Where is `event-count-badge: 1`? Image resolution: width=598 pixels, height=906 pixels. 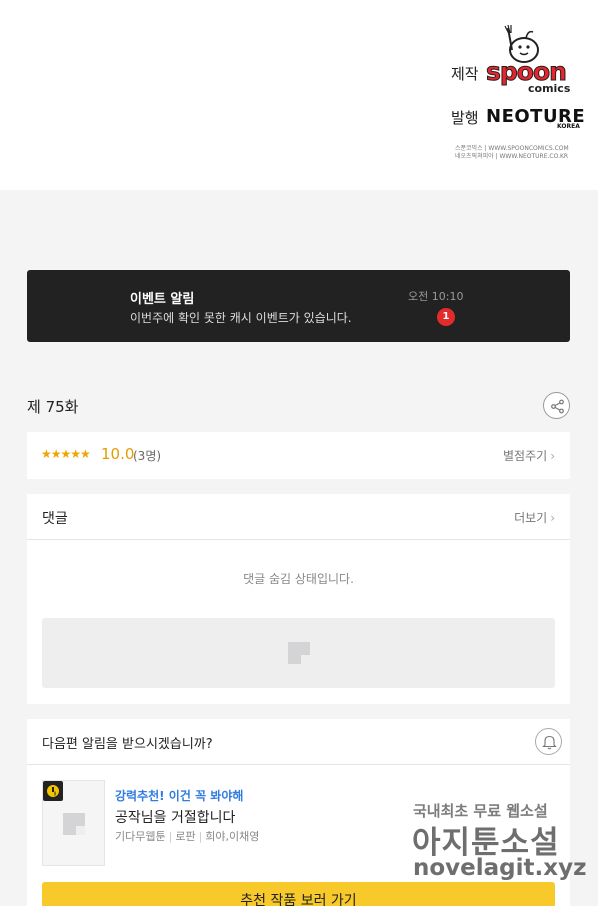
event-count-badge: 1 is located at coordinates (446, 317).